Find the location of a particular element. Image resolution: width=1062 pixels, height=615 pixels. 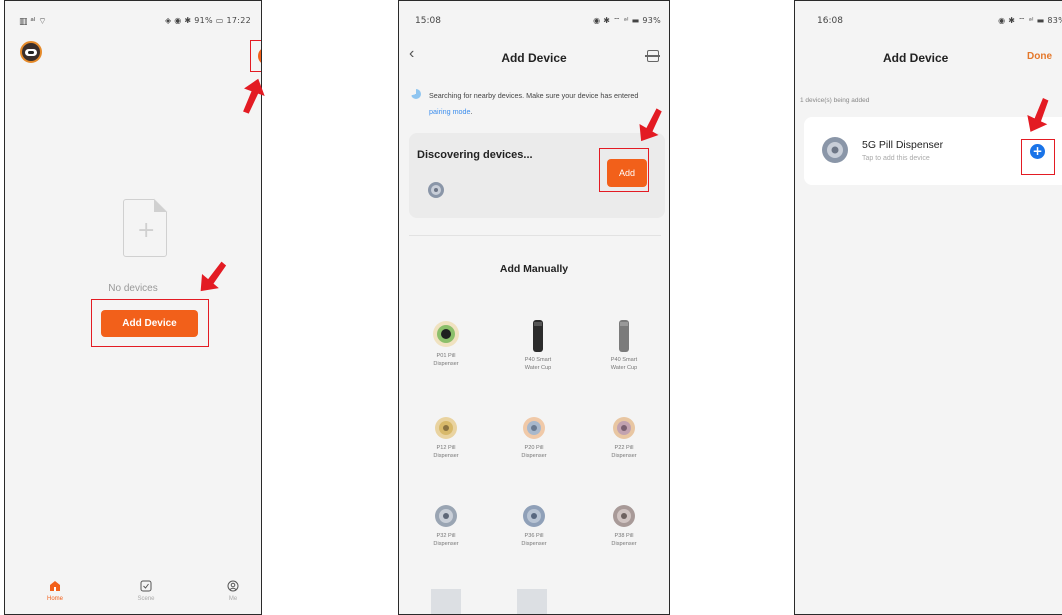

device-item-p40-a: P40 Smart Water Cup is located at coordinates (538, 345).